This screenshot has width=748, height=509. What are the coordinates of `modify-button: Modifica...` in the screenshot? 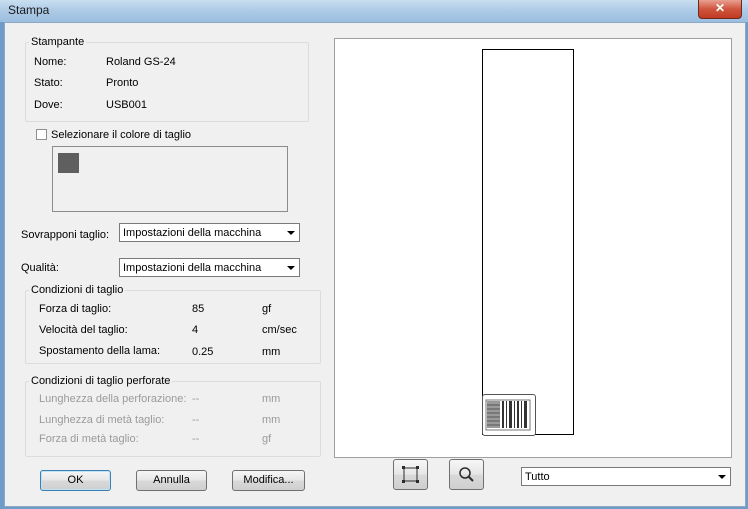 It's located at (268, 480).